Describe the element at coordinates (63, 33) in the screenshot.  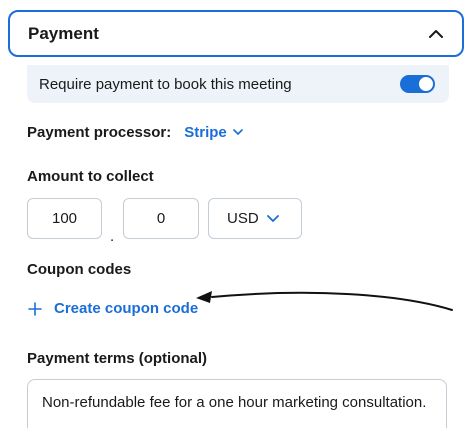
I see `section-title: Payment` at that location.